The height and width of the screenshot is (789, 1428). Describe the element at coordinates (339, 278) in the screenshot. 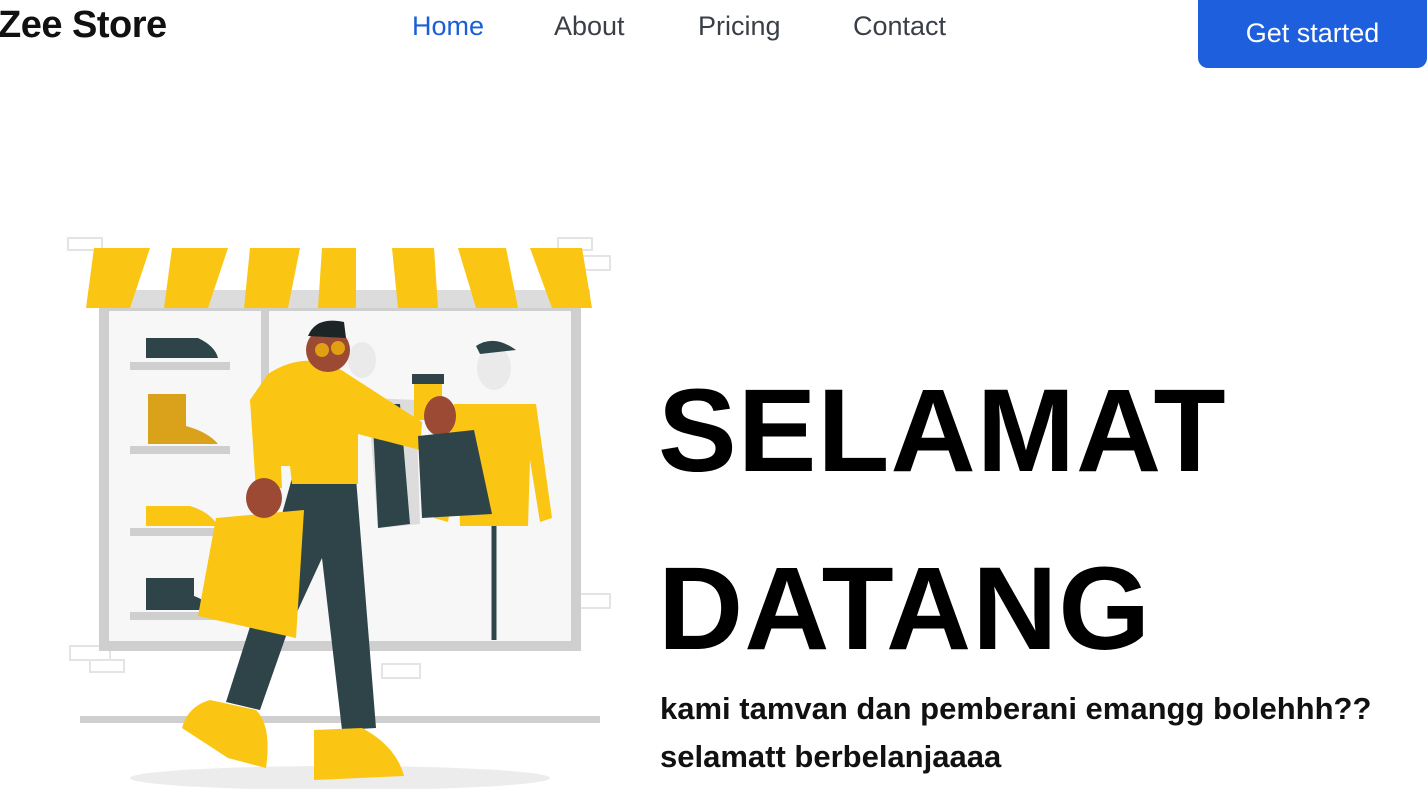

I see `awning` at that location.